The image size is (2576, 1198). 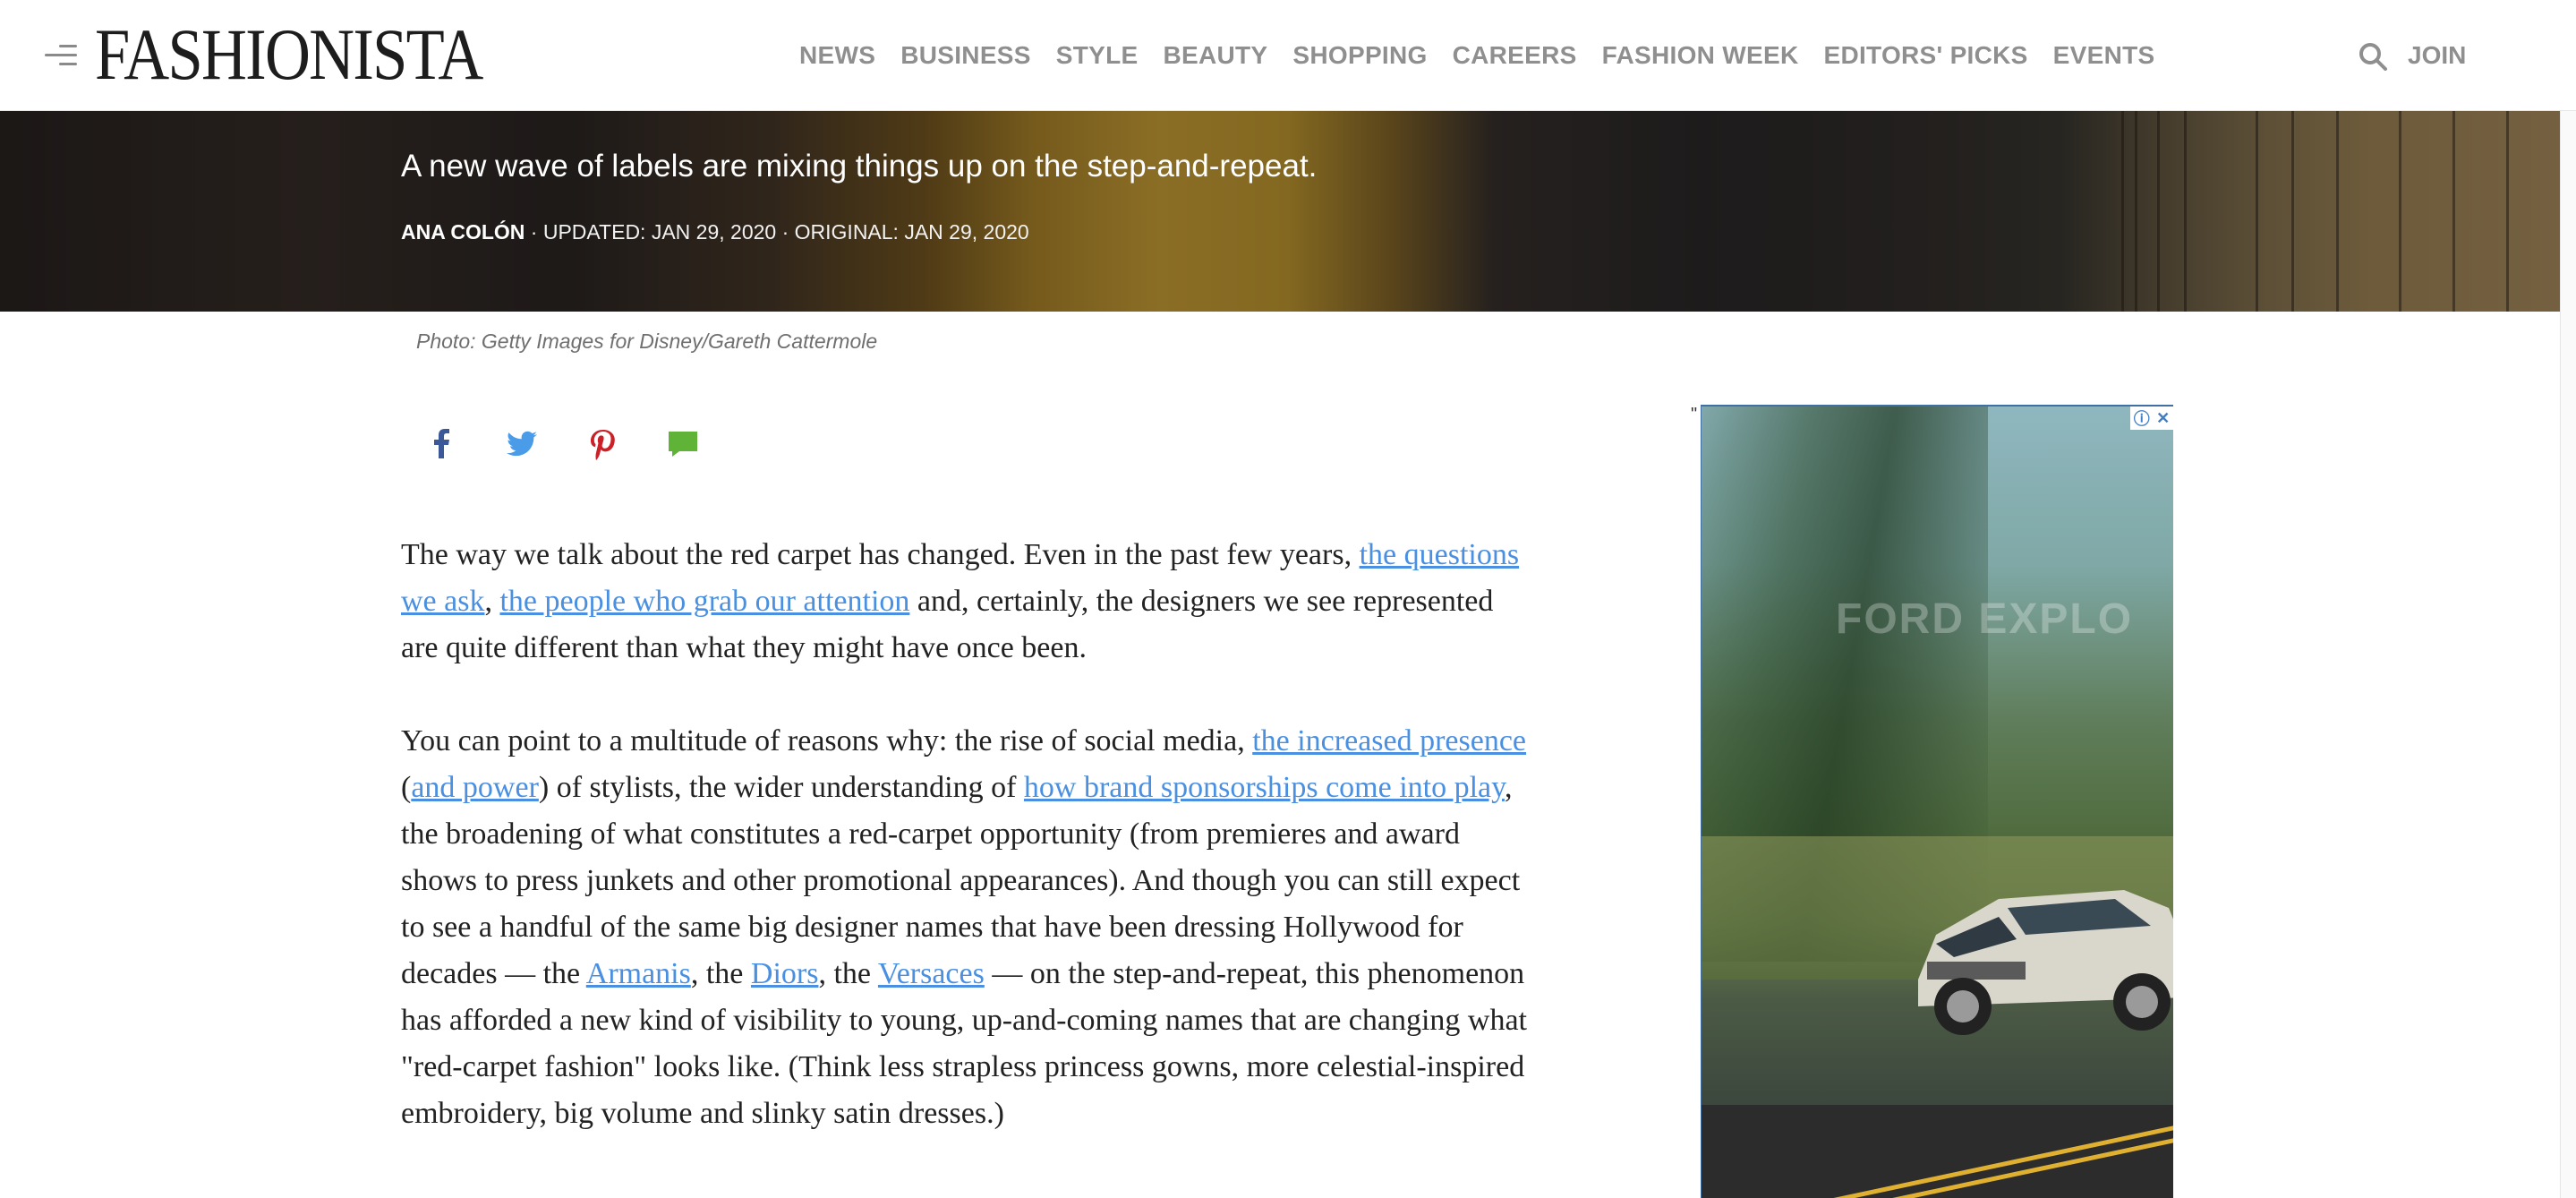 I want to click on page-scrollbar, so click(x=2568, y=599).